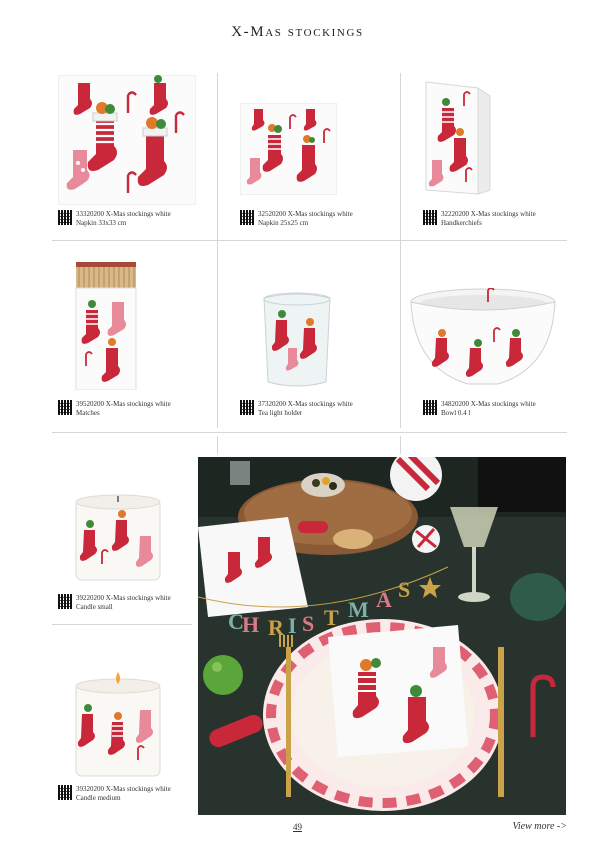  I want to click on product-image-tea-light-holder, so click(297, 340).